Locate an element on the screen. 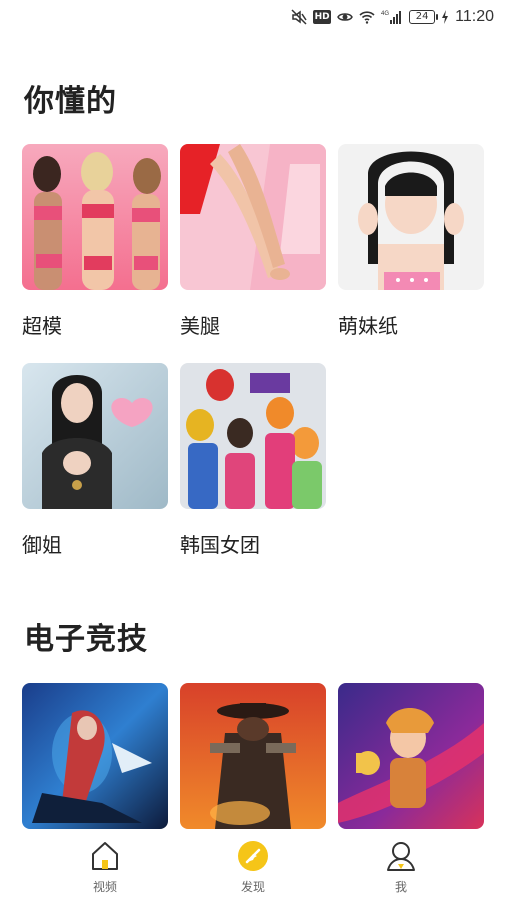 This screenshot has height=900, width=506. cute-girl-thumbnail is located at coordinates (411, 217).